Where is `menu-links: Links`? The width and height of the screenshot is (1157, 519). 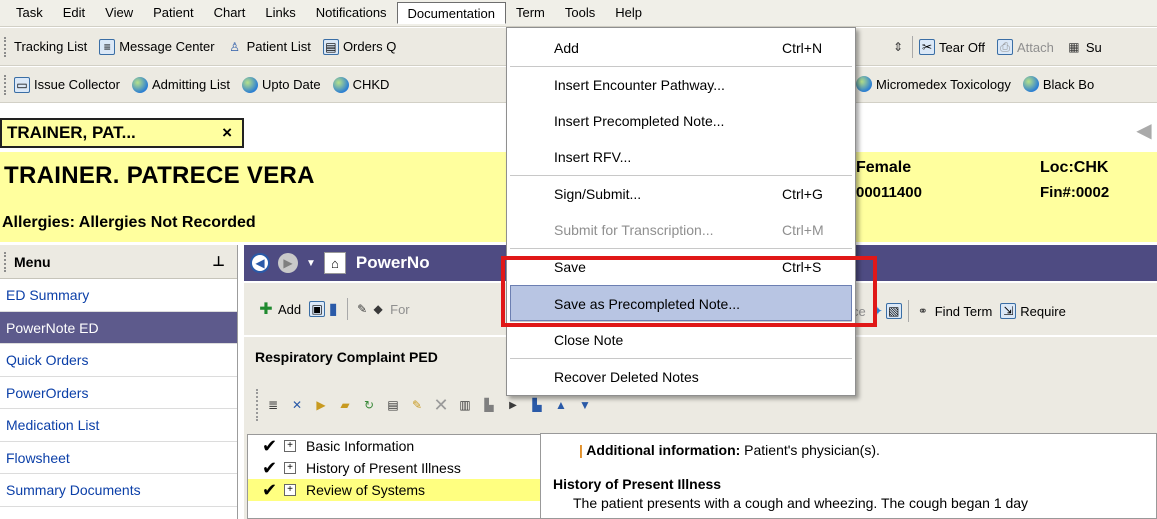
menu-links: Links is located at coordinates (280, 13).